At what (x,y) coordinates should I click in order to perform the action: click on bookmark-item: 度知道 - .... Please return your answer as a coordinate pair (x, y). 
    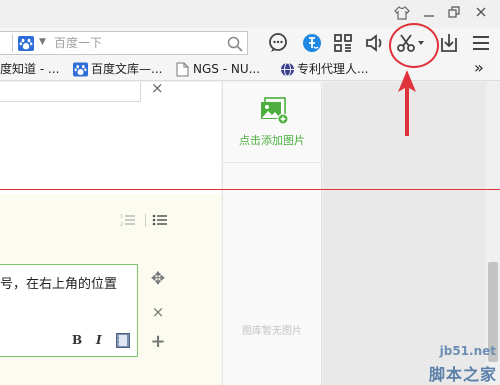
    Looking at the image, I should click on (29, 69).